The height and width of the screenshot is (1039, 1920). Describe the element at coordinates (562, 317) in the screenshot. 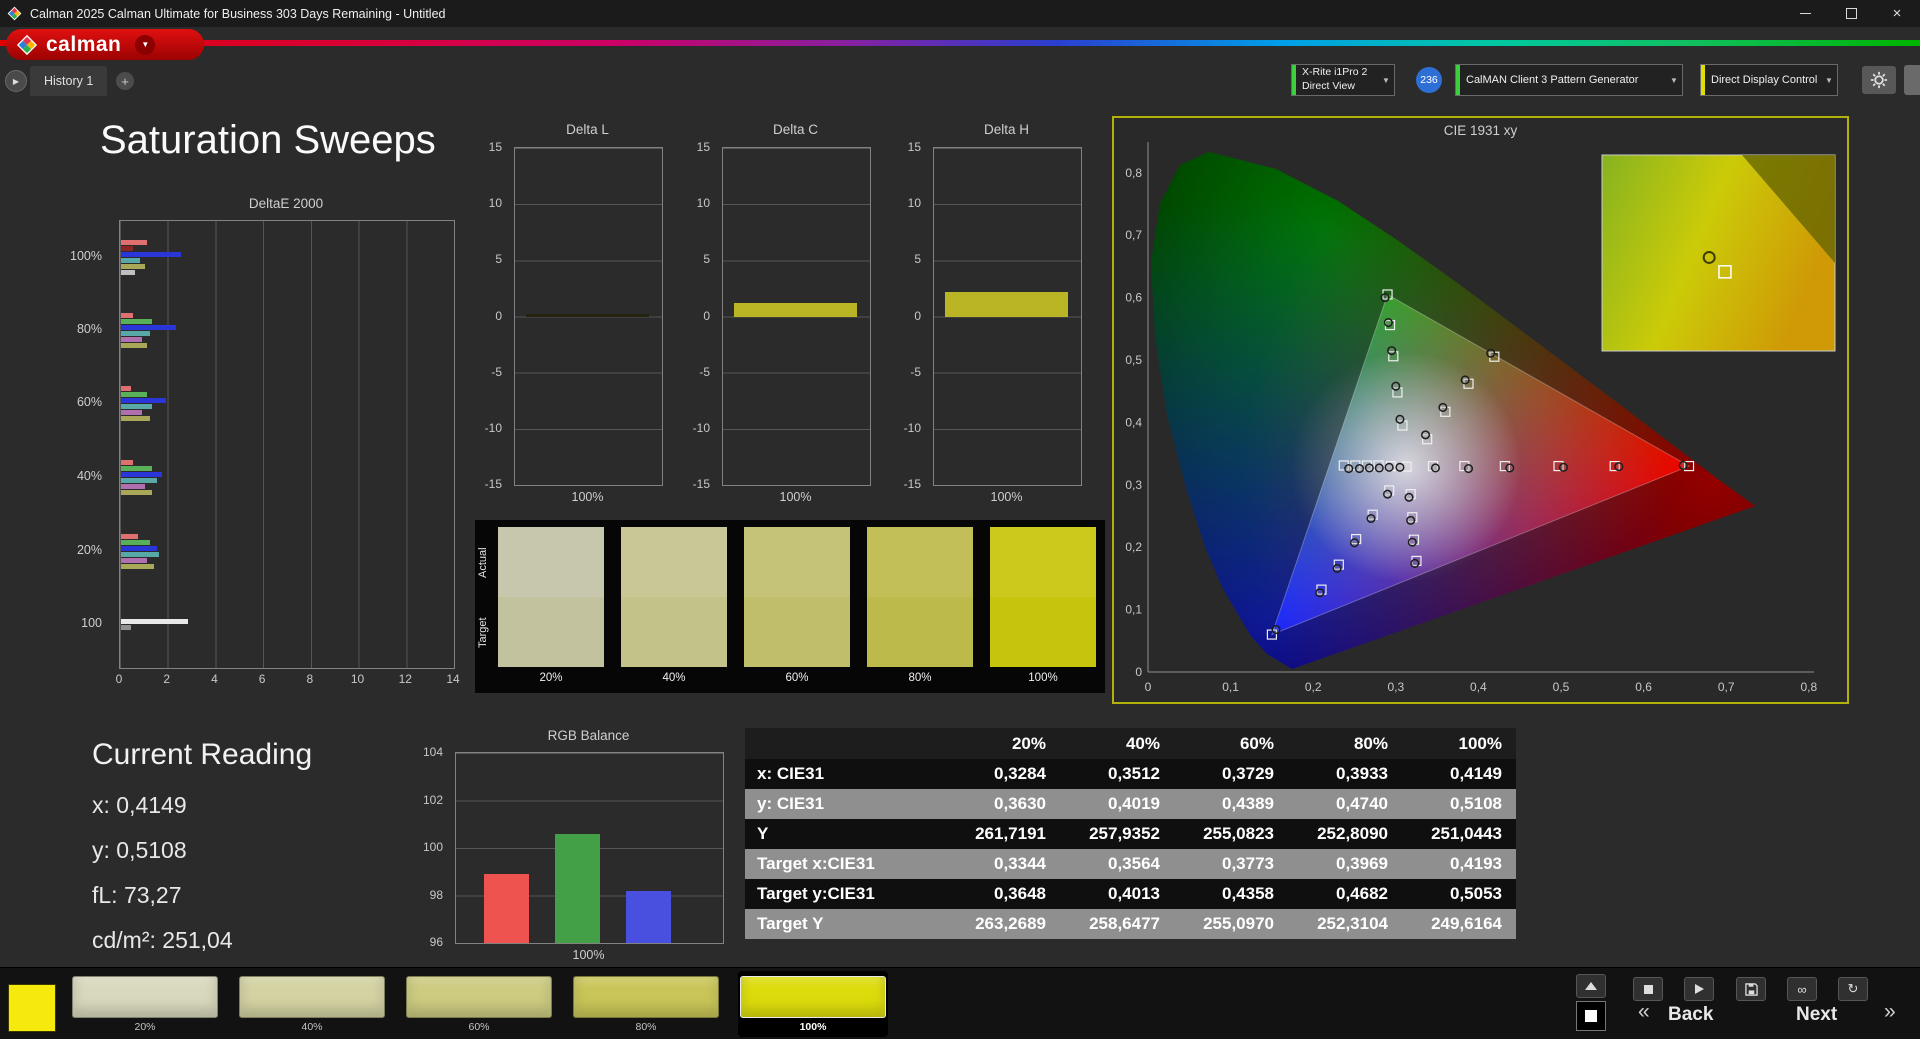

I see `delta-l-chart: Delta L 15 10 5 0 -5 -10 -15 100%` at that location.